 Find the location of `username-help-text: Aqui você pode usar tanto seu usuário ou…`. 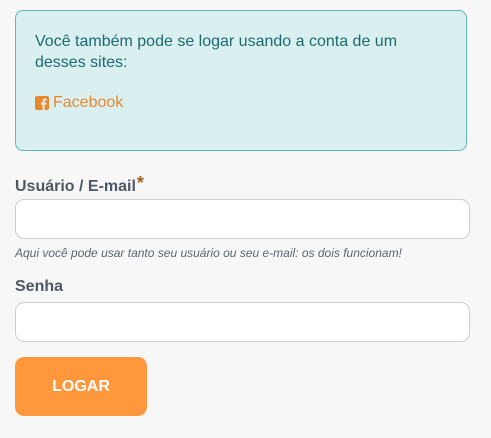

username-help-text: Aqui você pode usar tanto seu usuário ou… is located at coordinates (208, 253).